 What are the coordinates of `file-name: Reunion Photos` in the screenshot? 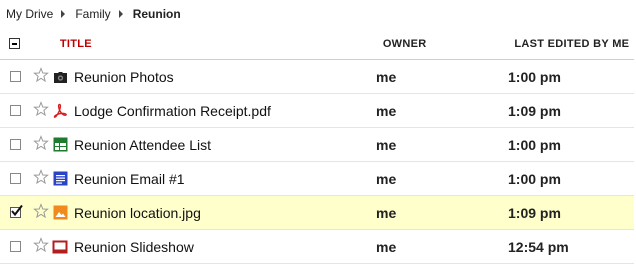 It's located at (124, 77).